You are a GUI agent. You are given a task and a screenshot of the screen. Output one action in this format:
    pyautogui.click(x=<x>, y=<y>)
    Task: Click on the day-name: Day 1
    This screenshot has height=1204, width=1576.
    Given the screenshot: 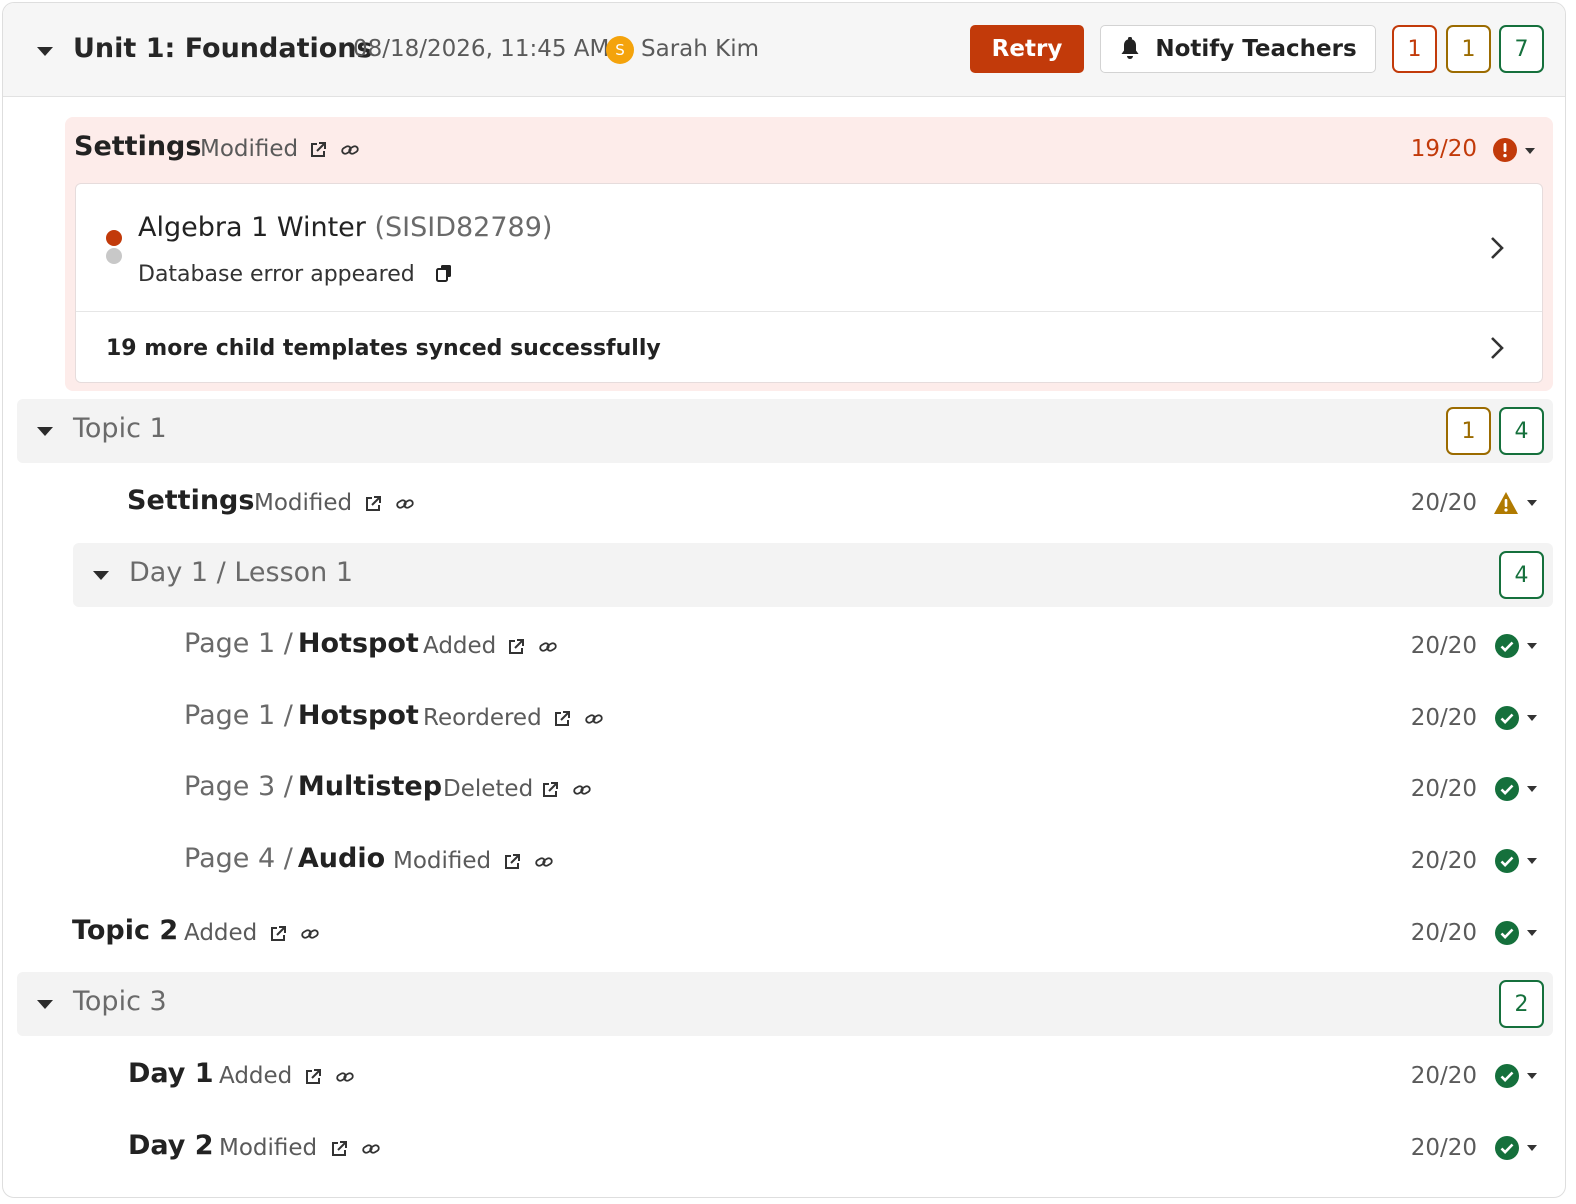 What is the action you would take?
    pyautogui.click(x=171, y=1073)
    